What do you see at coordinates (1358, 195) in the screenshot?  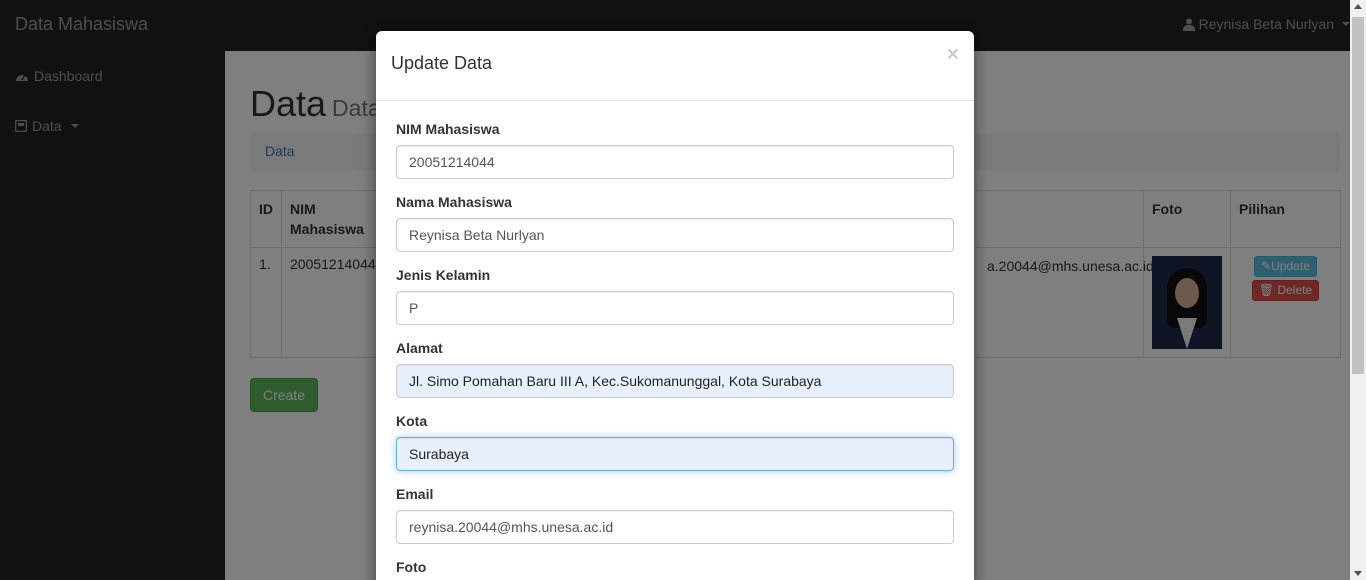 I see `scroll-thumb` at bounding box center [1358, 195].